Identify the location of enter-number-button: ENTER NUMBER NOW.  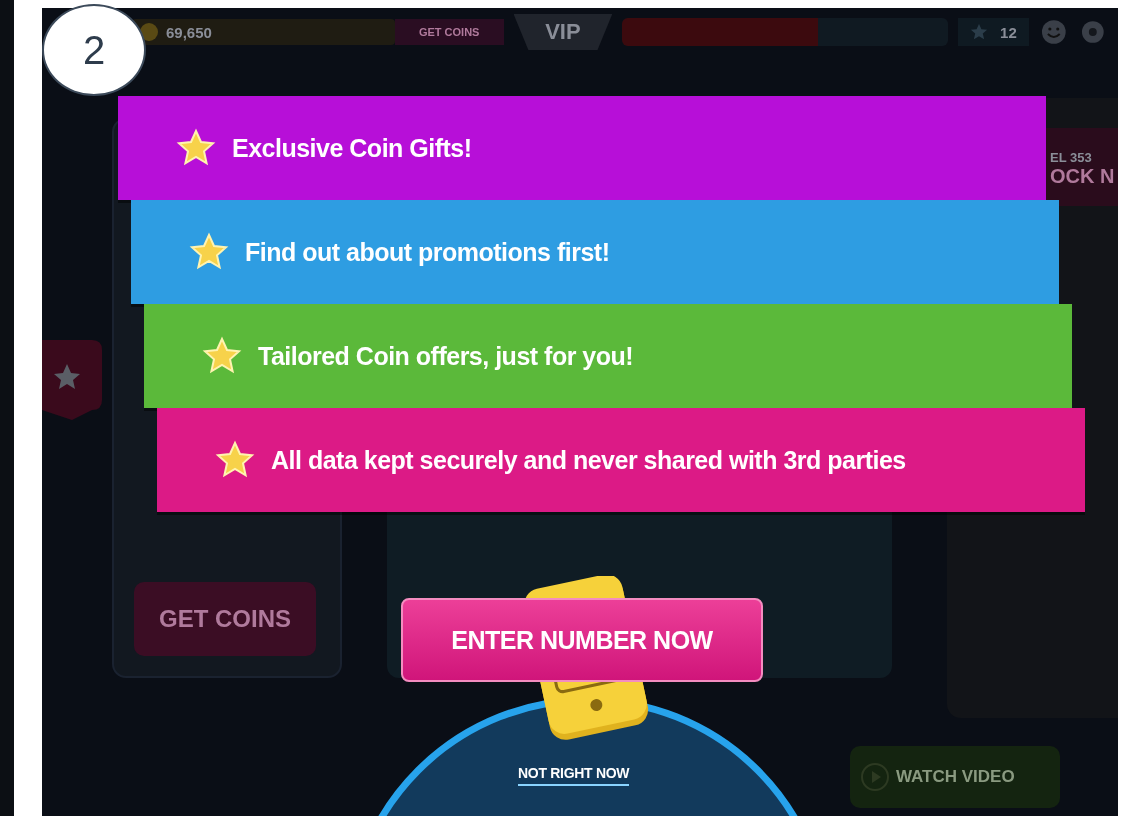
(582, 640).